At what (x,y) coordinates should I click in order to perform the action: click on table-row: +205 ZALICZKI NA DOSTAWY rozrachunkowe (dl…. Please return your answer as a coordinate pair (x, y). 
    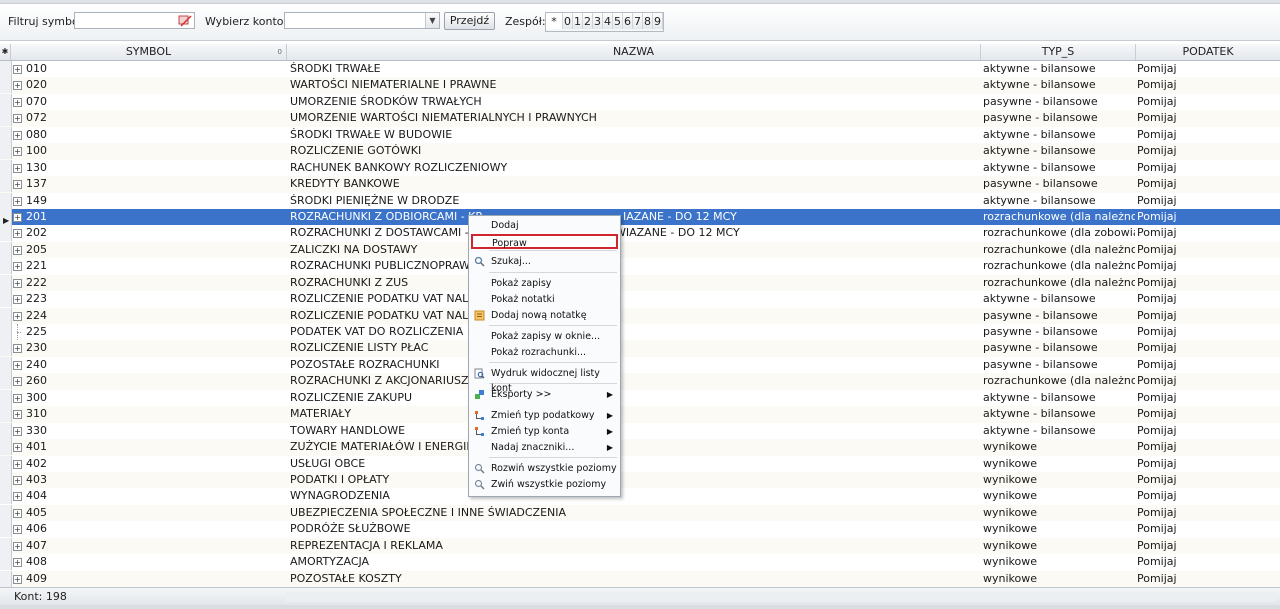
    Looking at the image, I should click on (640, 250).